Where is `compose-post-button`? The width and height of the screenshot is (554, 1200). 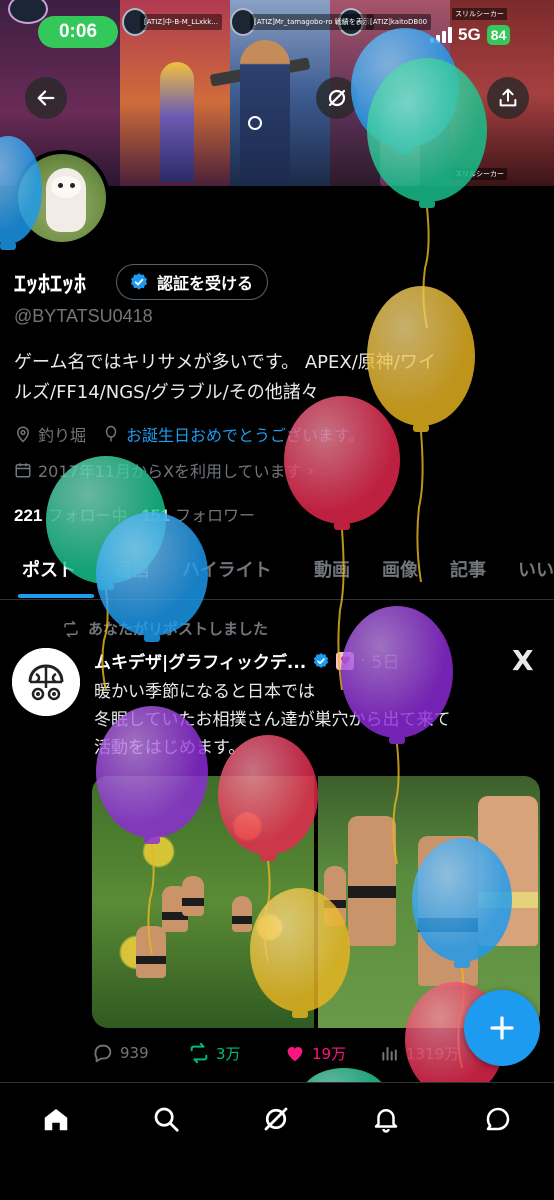
compose-post-button is located at coordinates (502, 1028).